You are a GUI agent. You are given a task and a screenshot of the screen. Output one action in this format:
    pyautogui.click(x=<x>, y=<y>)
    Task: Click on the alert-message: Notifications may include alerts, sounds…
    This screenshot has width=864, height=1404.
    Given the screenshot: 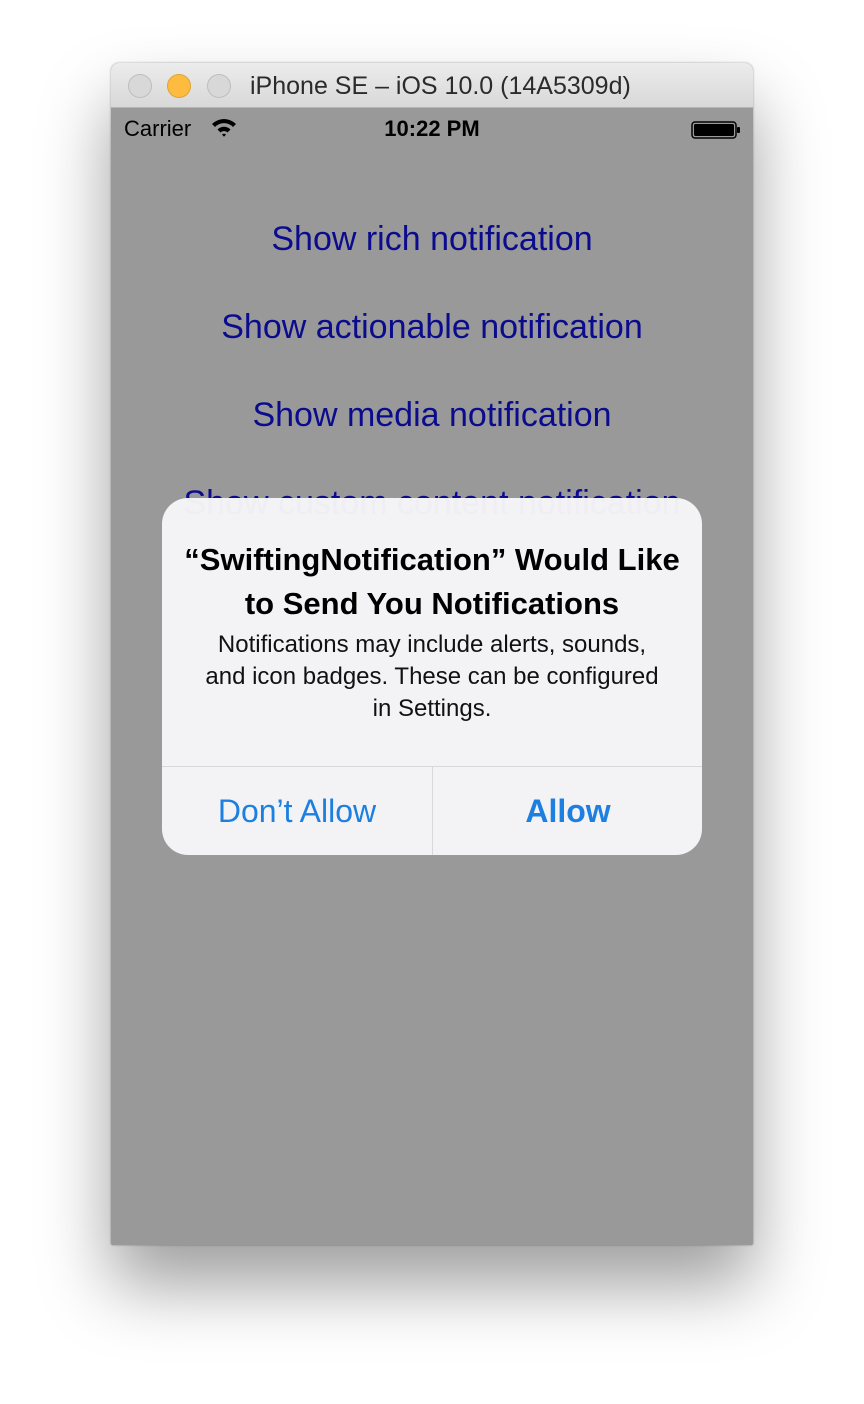 What is the action you would take?
    pyautogui.click(x=432, y=676)
    